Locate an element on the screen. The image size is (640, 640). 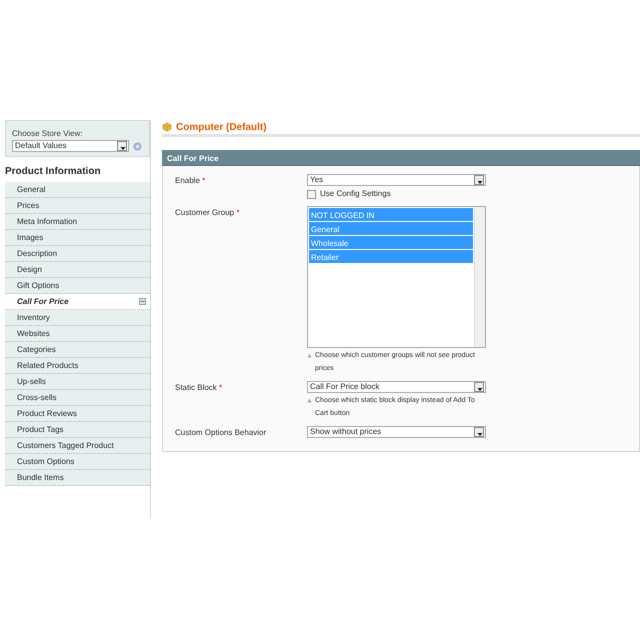
checkbox-label: Use Config Settings is located at coordinates (355, 194).